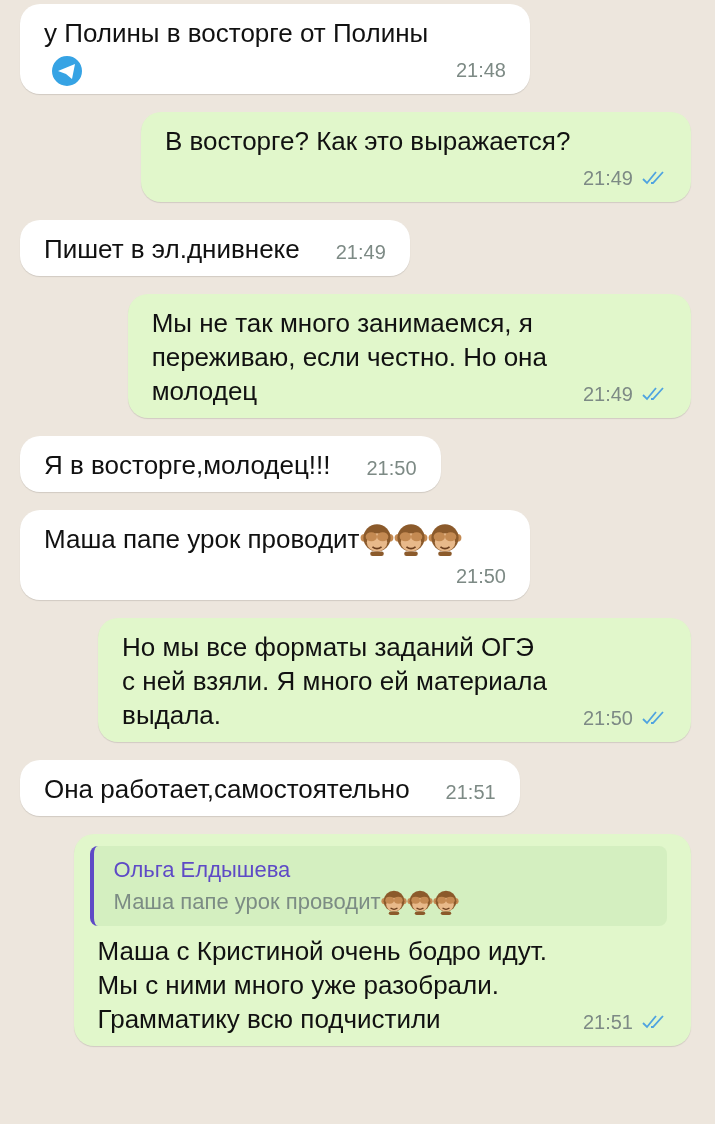  What do you see at coordinates (236, 33) in the screenshot?
I see `message-text: у Полины в восторге от Полины` at bounding box center [236, 33].